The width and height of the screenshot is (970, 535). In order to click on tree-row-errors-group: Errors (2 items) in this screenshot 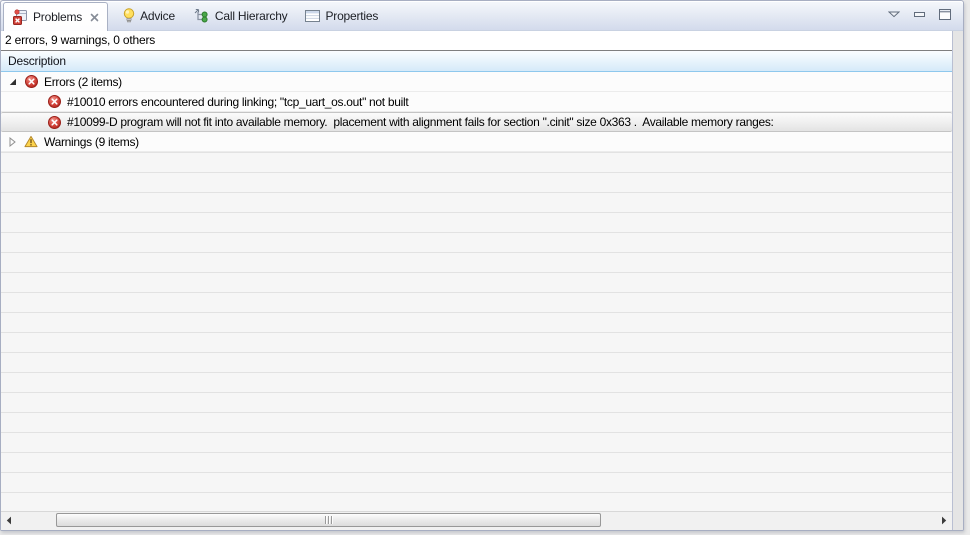, I will do `click(476, 82)`.